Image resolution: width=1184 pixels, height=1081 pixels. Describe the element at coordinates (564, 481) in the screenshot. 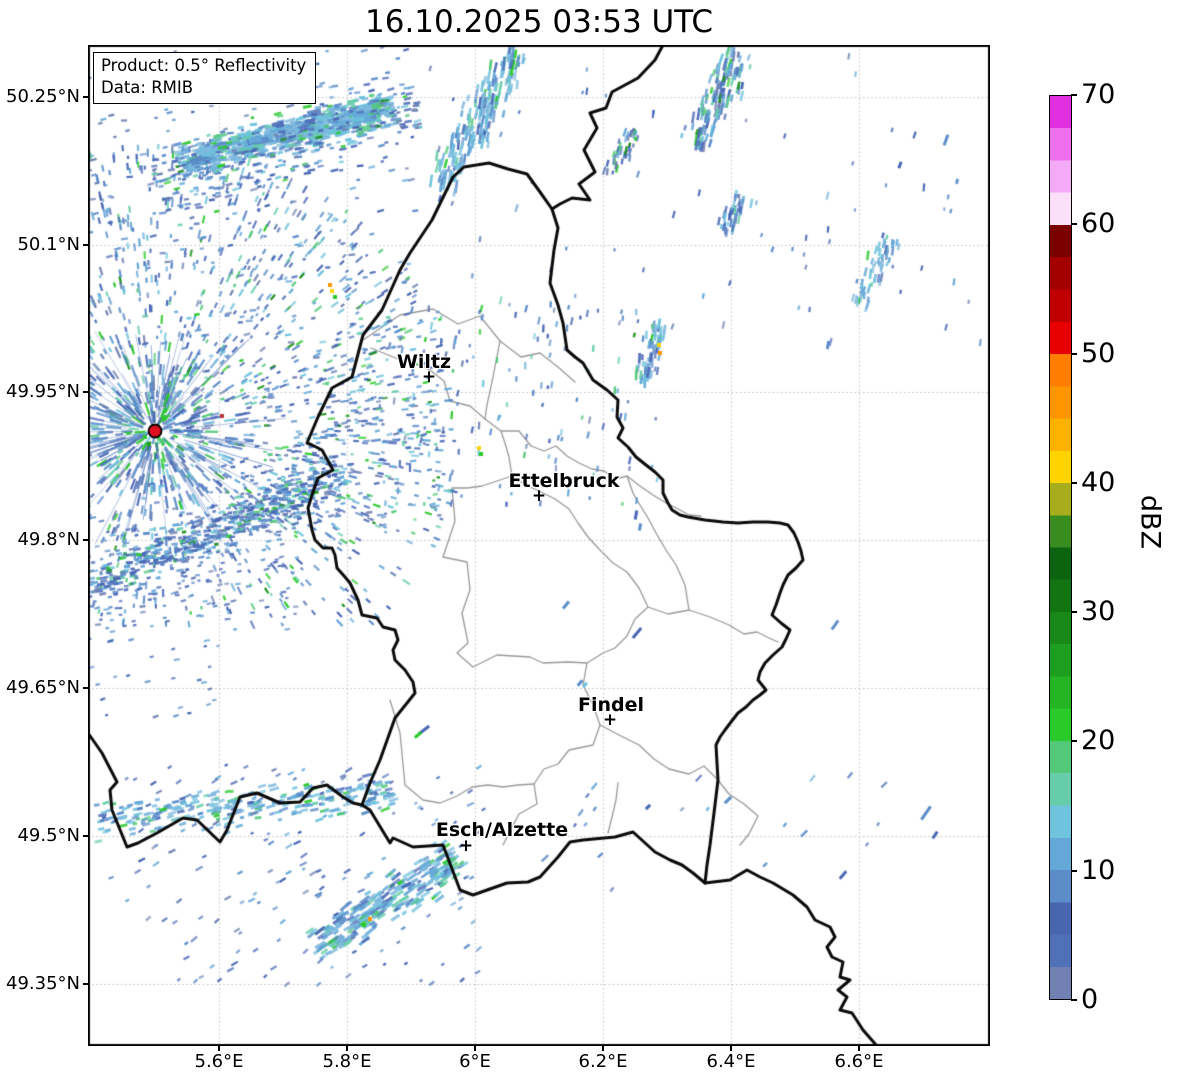

I see `city-label-ettelbruck: Ettelbruck` at that location.